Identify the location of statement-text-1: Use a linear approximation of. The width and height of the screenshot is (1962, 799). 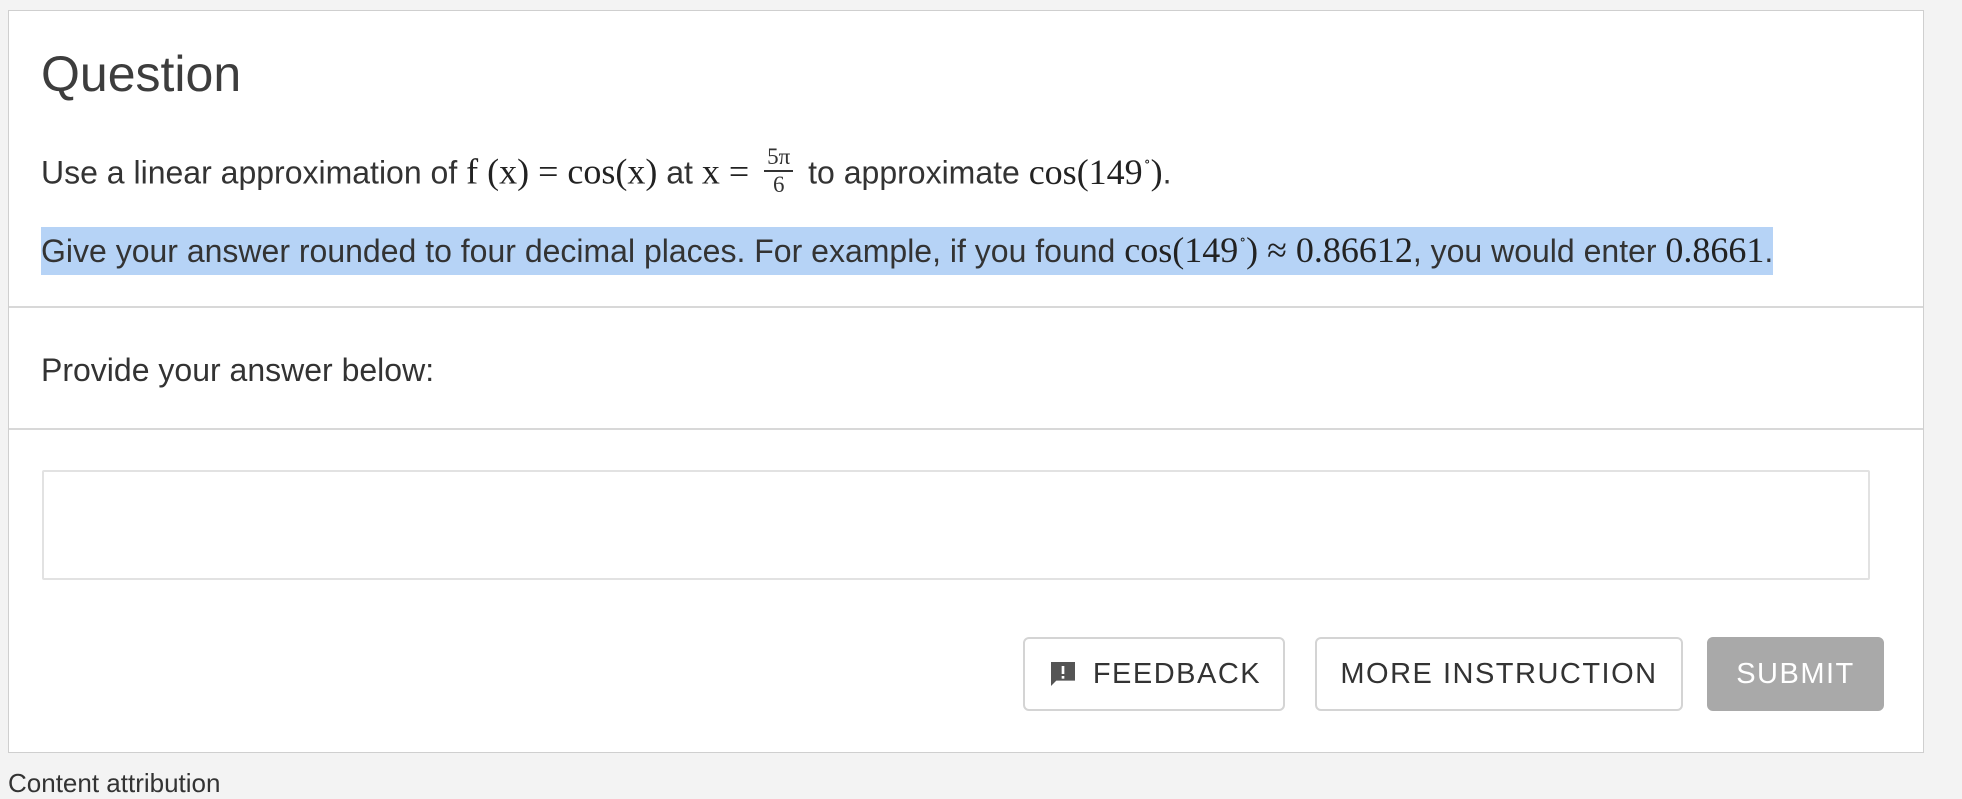
(254, 172).